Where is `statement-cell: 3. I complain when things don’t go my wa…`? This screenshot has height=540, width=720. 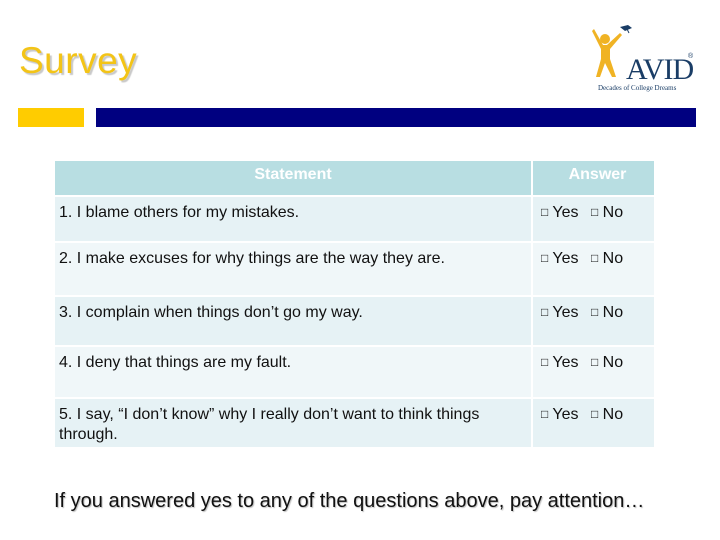 statement-cell: 3. I complain when things don’t go my wa… is located at coordinates (294, 322).